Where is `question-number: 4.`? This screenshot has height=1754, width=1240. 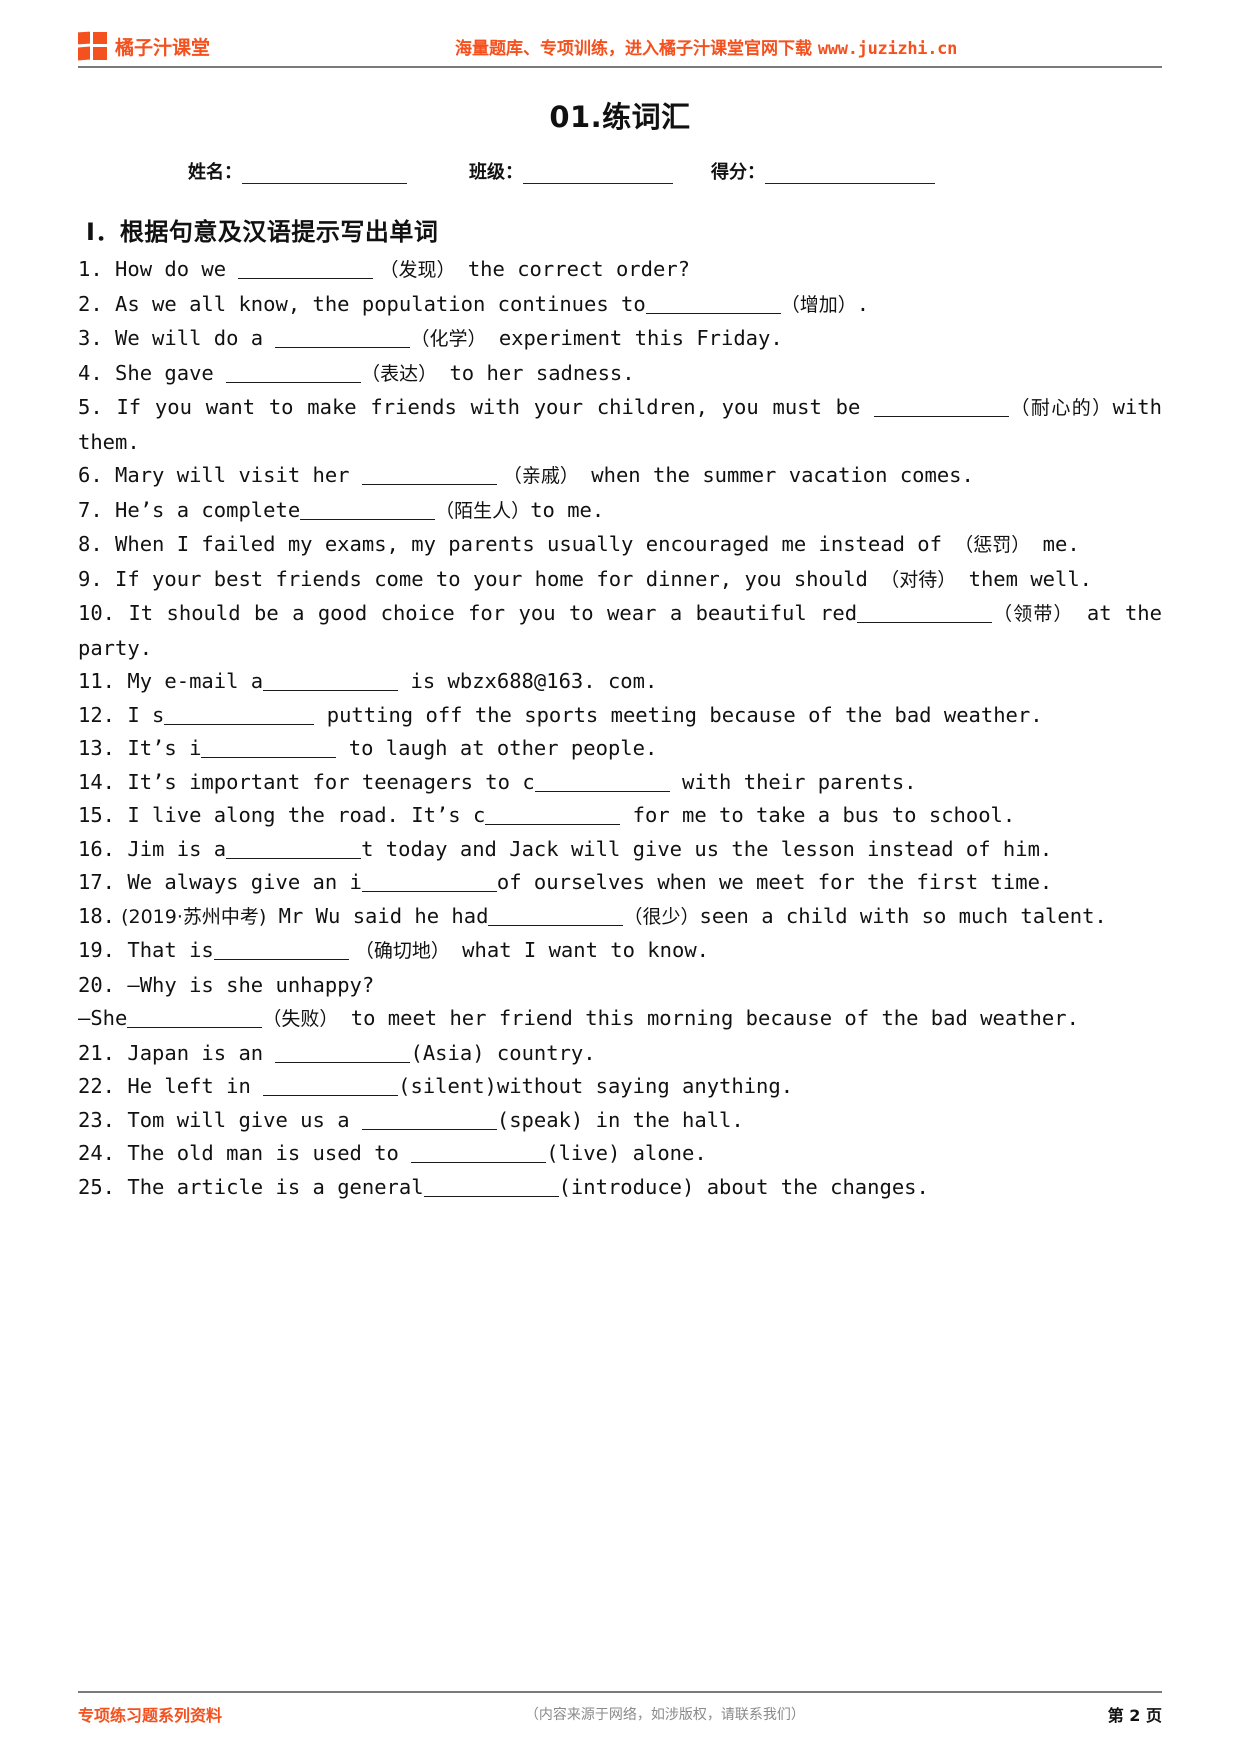
question-number: 4. is located at coordinates (90, 372).